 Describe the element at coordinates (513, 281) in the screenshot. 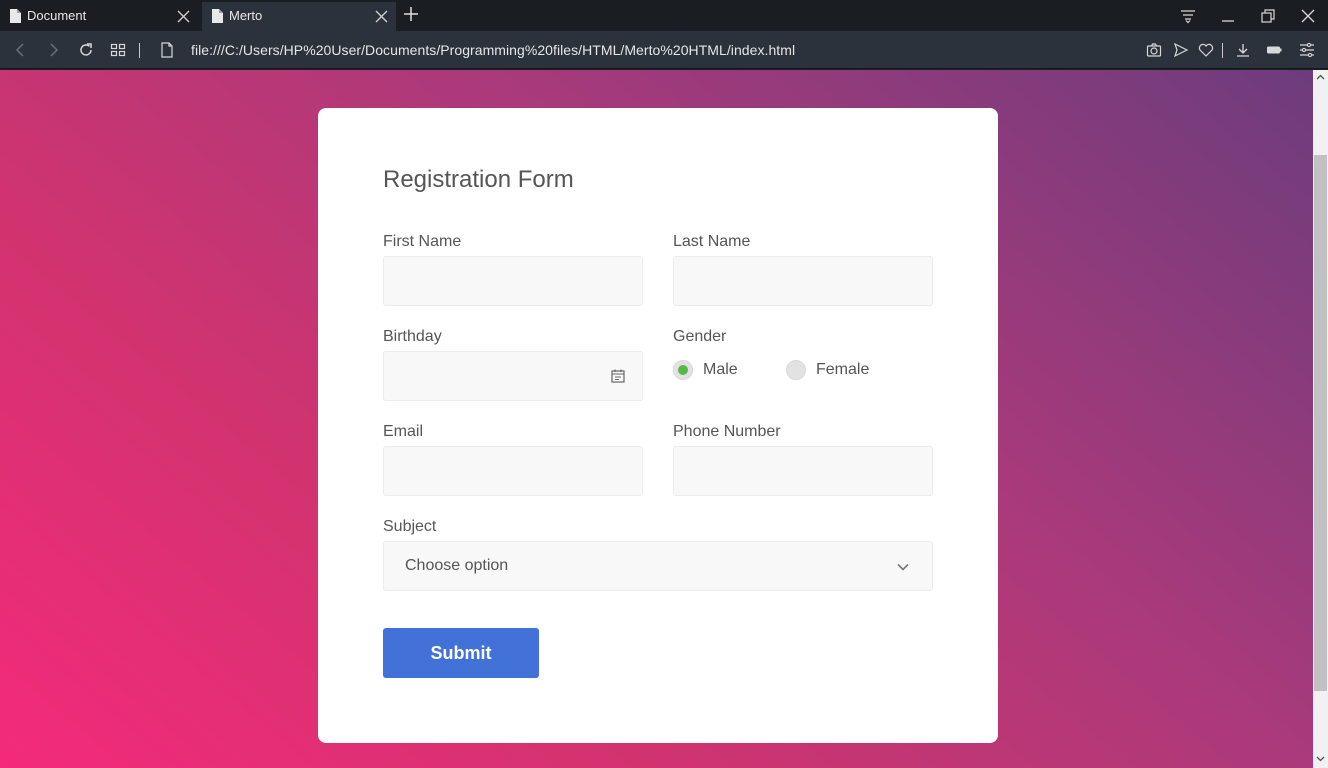

I see `first-name-input` at that location.